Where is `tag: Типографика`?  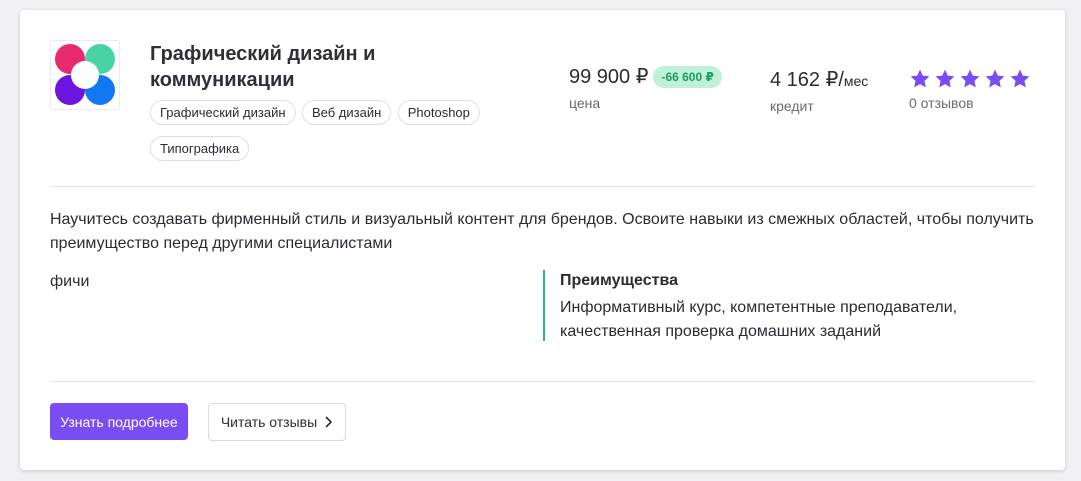
tag: Типографика is located at coordinates (200, 148).